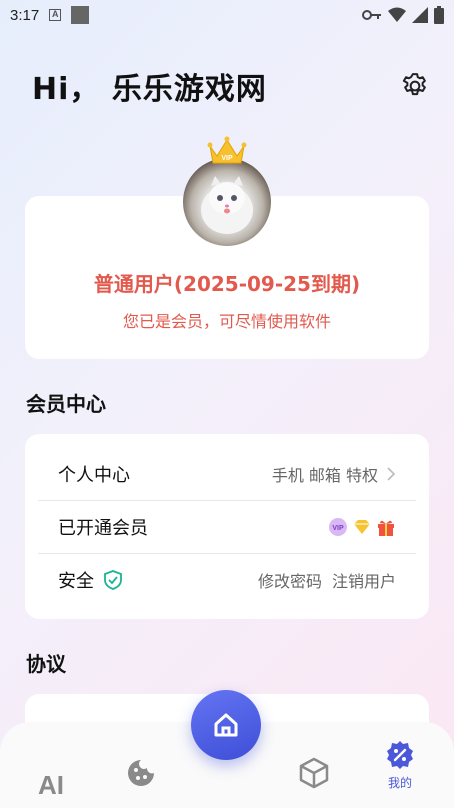 The height and width of the screenshot is (808, 454). Describe the element at coordinates (103, 528) in the screenshot. I see `membership-label: 已开通会员` at that location.